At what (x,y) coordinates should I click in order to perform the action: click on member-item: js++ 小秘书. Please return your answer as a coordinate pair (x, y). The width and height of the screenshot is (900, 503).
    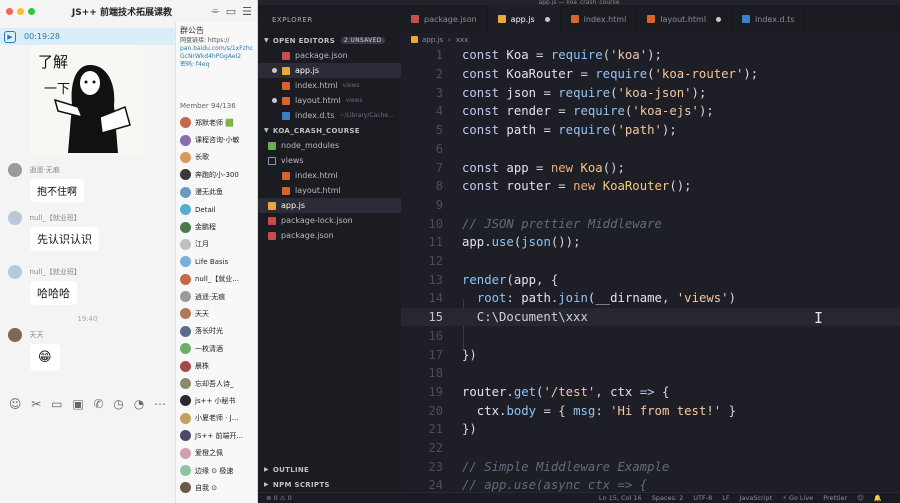
    Looking at the image, I should click on (216, 400).